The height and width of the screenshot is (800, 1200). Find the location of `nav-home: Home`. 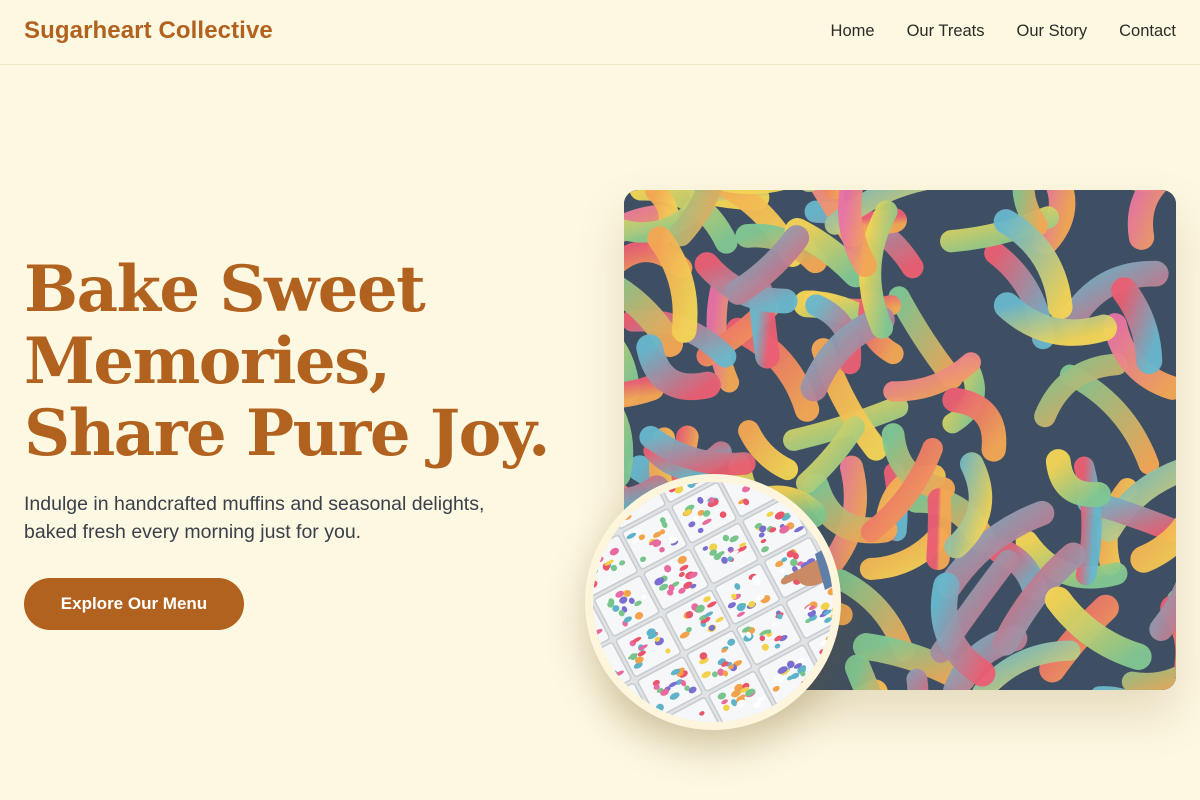

nav-home: Home is located at coordinates (853, 31).